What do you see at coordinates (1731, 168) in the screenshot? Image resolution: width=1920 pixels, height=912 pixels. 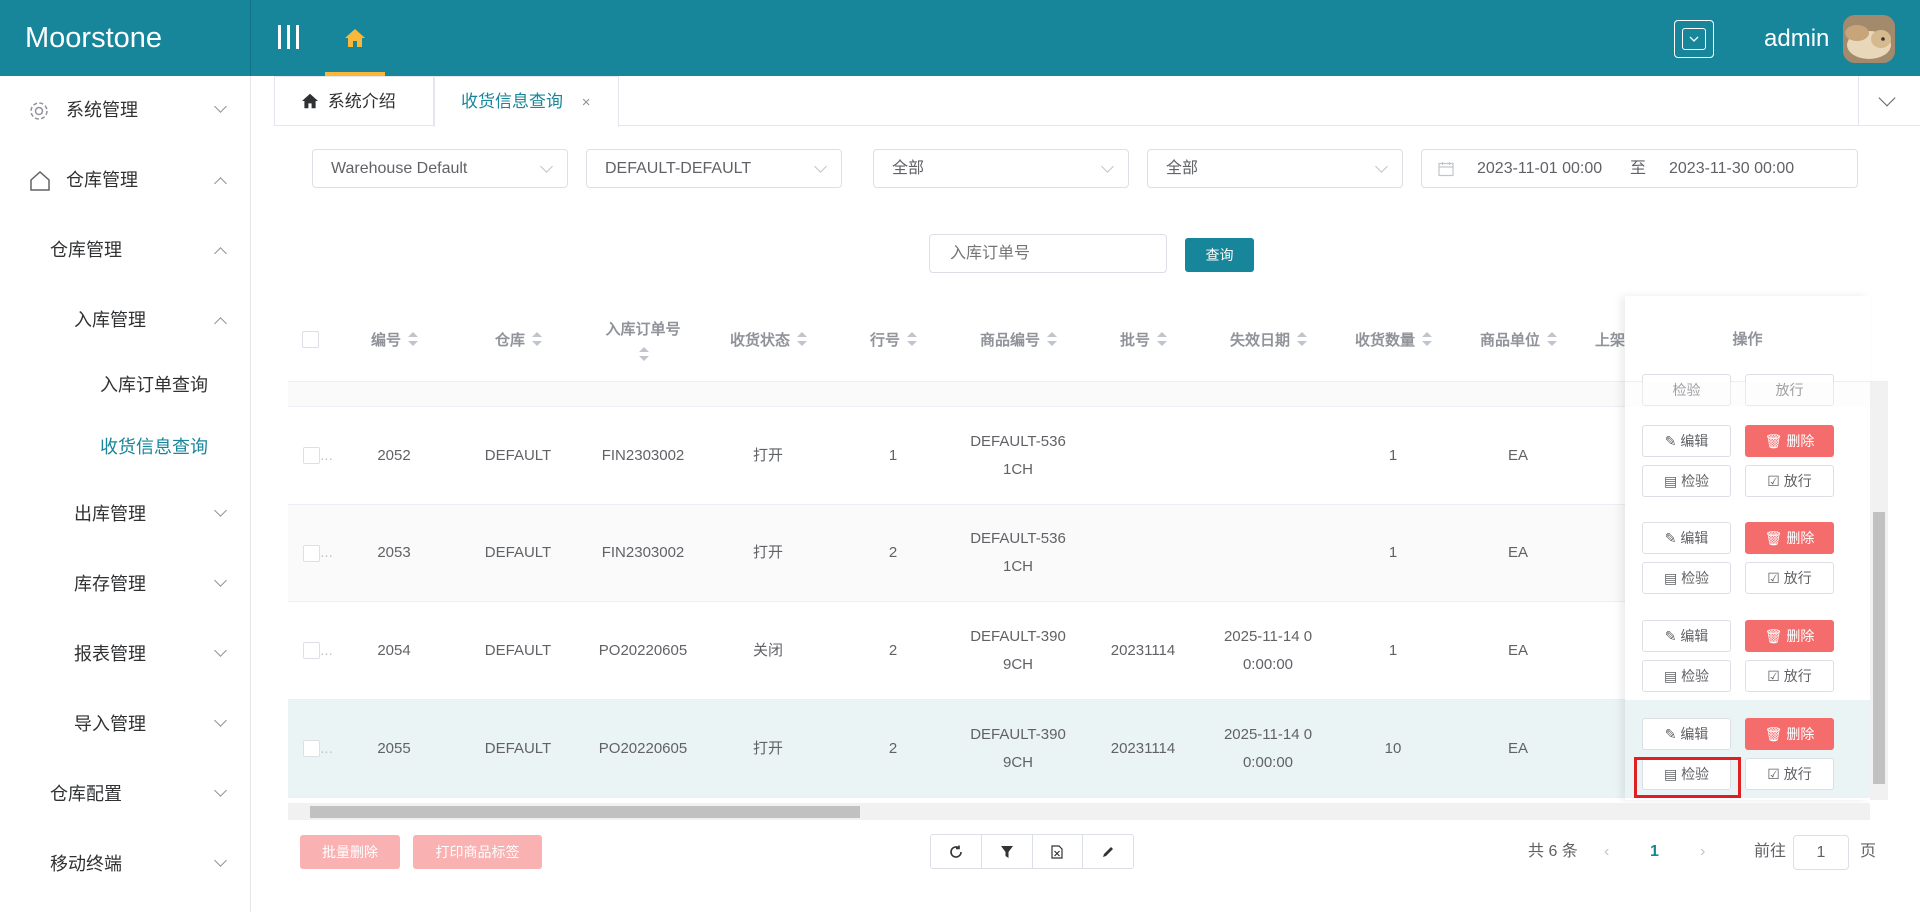 I see `date-end-input: 2023-11-30 00:00` at bounding box center [1731, 168].